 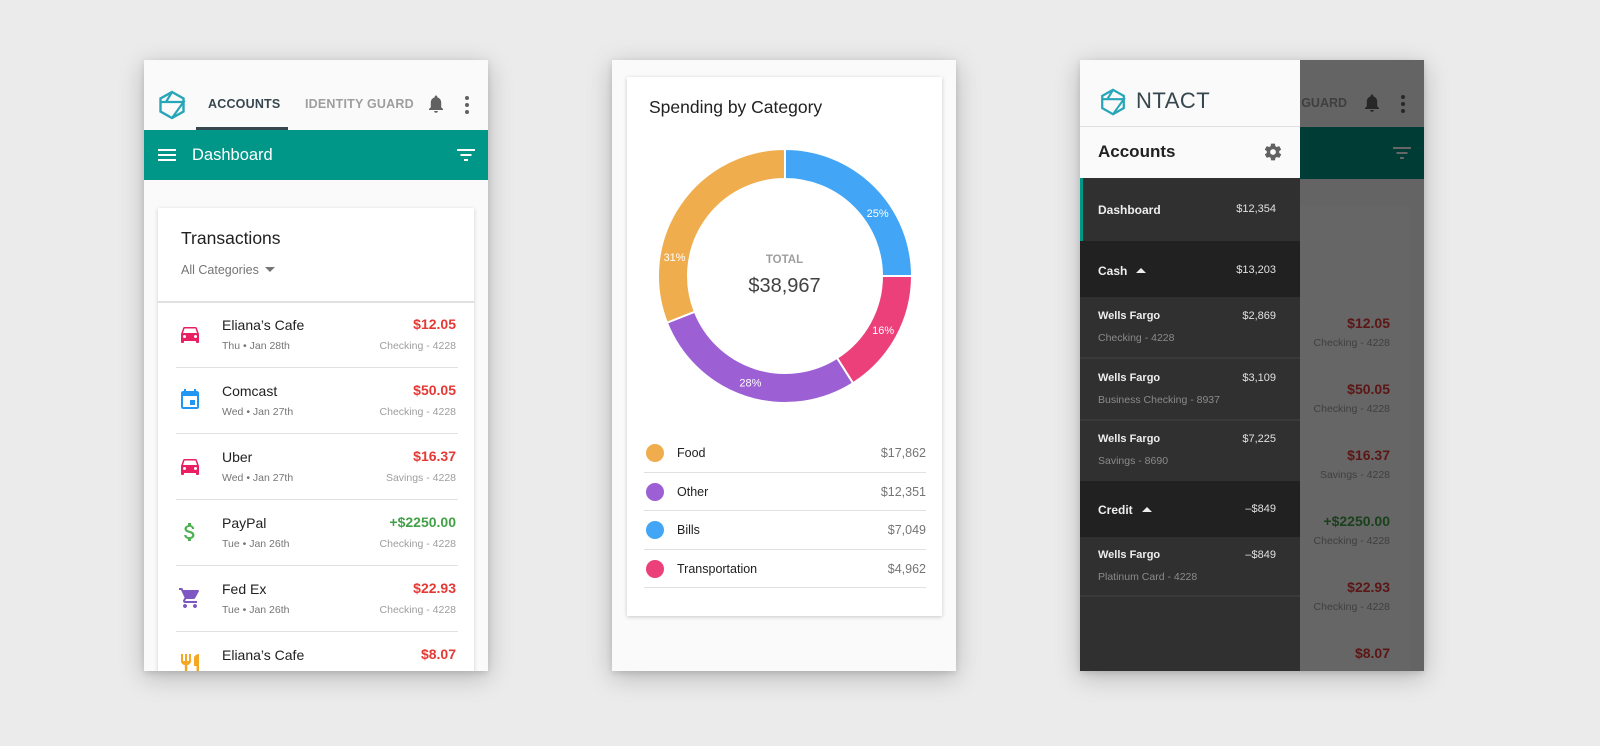 What do you see at coordinates (1081, 209) in the screenshot?
I see `active-indicator` at bounding box center [1081, 209].